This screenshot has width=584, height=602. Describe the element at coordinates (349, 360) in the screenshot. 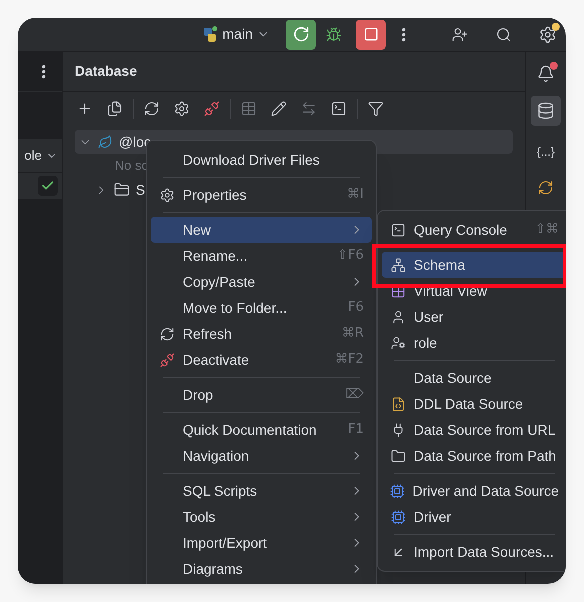

I see `shortcut-label: ⌘F2` at that location.